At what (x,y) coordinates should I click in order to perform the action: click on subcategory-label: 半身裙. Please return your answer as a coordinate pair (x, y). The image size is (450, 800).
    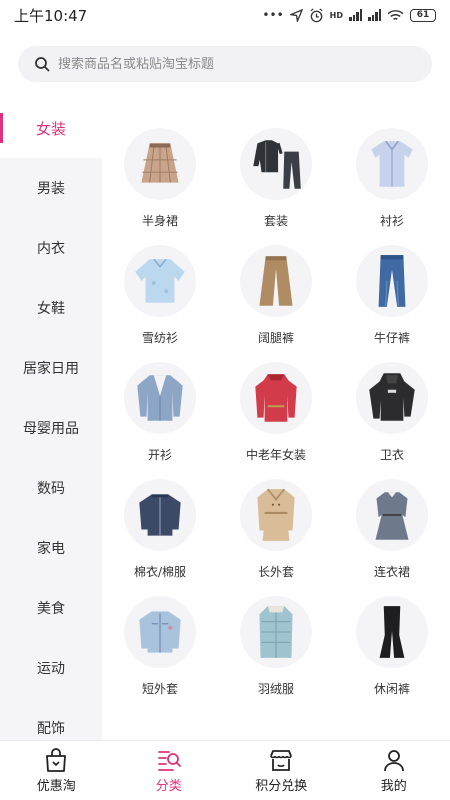
    Looking at the image, I should click on (159, 221).